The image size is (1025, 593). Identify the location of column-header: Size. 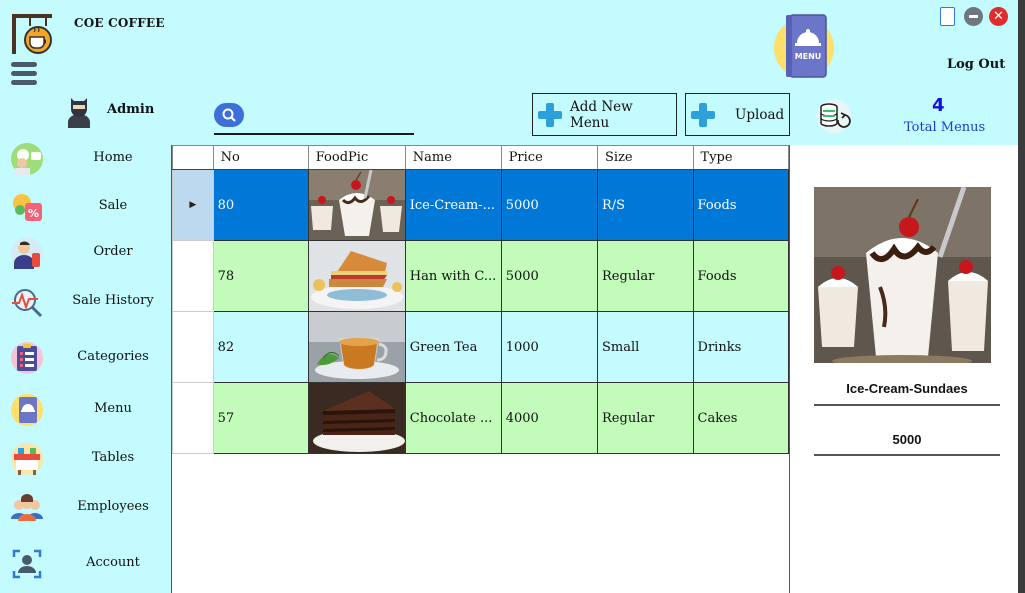
(645, 157).